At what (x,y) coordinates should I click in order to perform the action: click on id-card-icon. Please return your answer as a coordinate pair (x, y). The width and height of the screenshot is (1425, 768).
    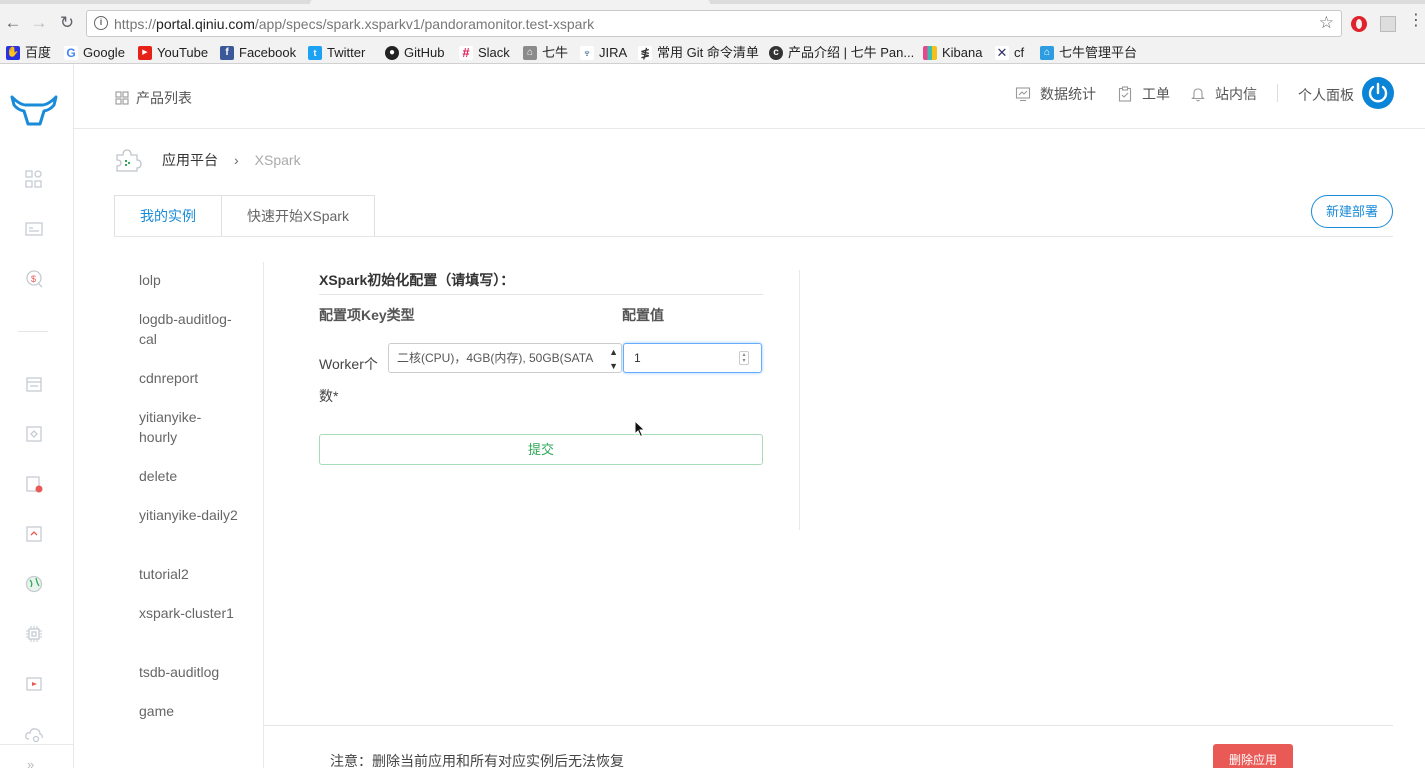
    Looking at the image, I should click on (34, 229).